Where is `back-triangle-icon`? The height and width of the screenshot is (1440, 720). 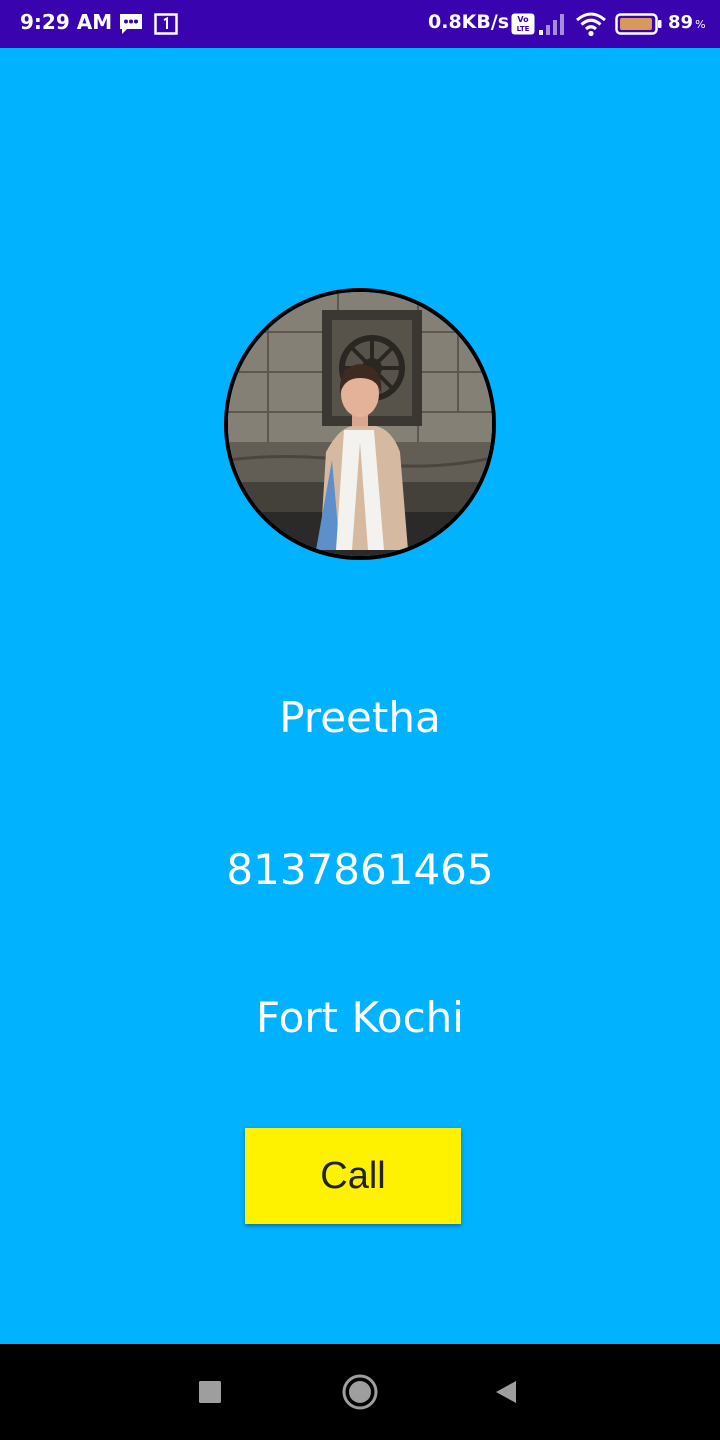
back-triangle-icon is located at coordinates (506, 1392).